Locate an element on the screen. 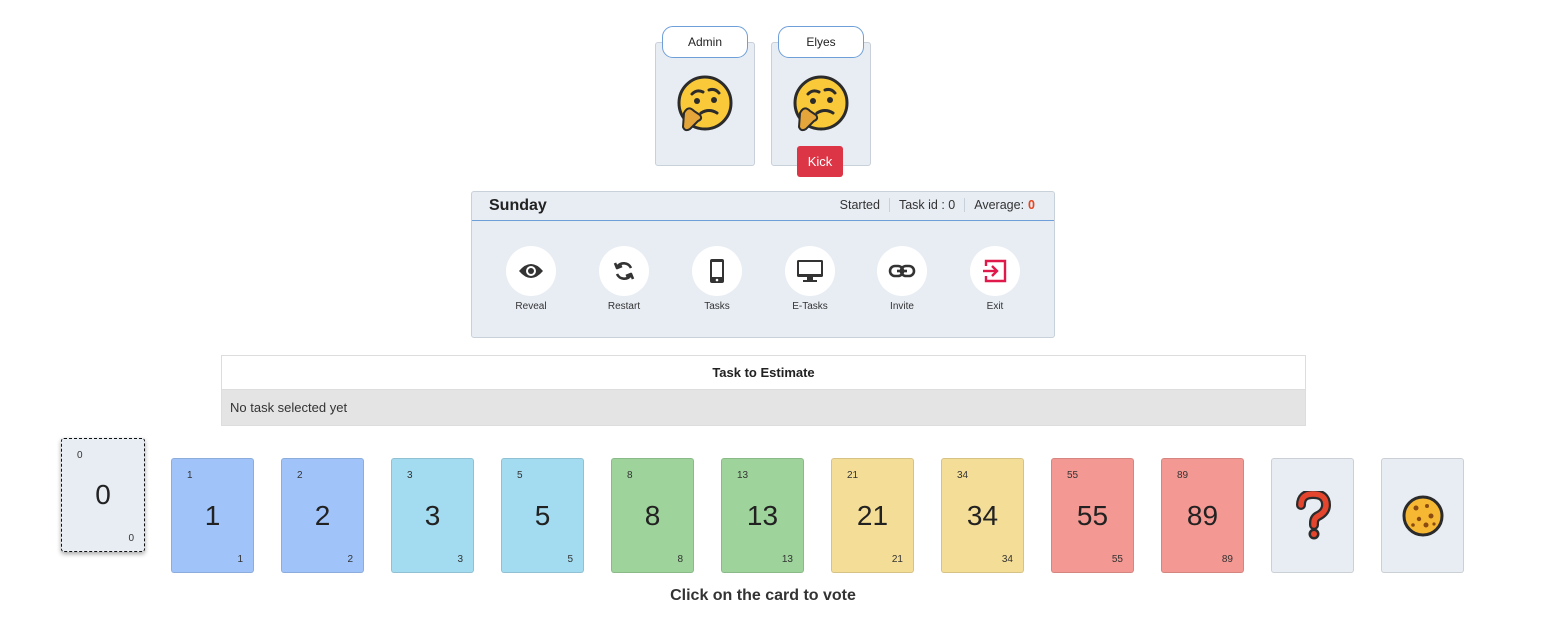 Image resolution: width=1555 pixels, height=634 pixels. card-value-bottom: 0 is located at coordinates (131, 538).